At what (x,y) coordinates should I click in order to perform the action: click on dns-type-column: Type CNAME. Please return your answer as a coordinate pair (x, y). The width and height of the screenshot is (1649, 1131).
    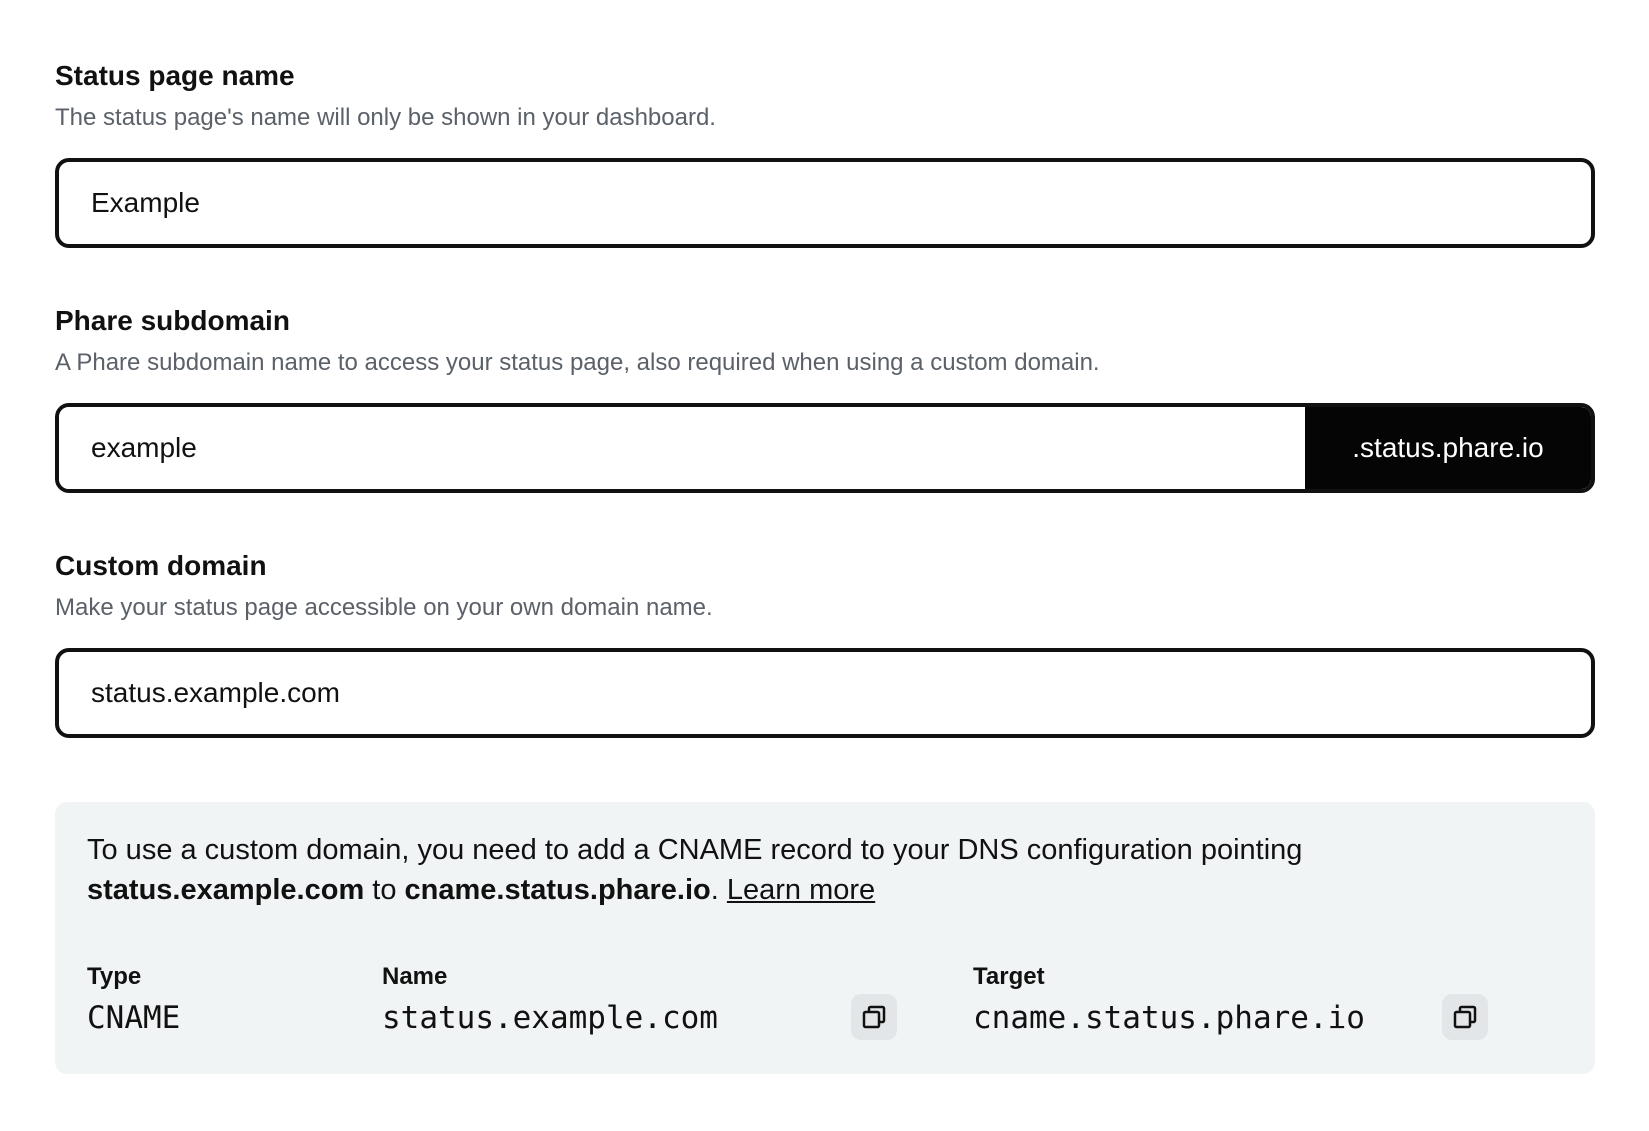
    Looking at the image, I should click on (133, 1000).